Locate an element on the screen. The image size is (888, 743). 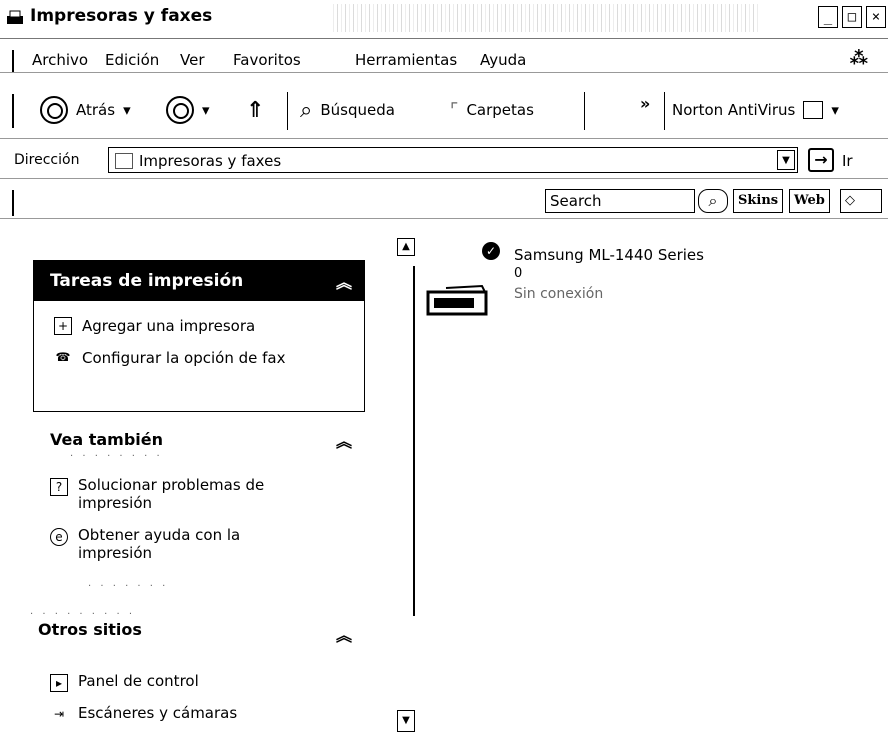
forward-button: ▾ is located at coordinates (188, 110).